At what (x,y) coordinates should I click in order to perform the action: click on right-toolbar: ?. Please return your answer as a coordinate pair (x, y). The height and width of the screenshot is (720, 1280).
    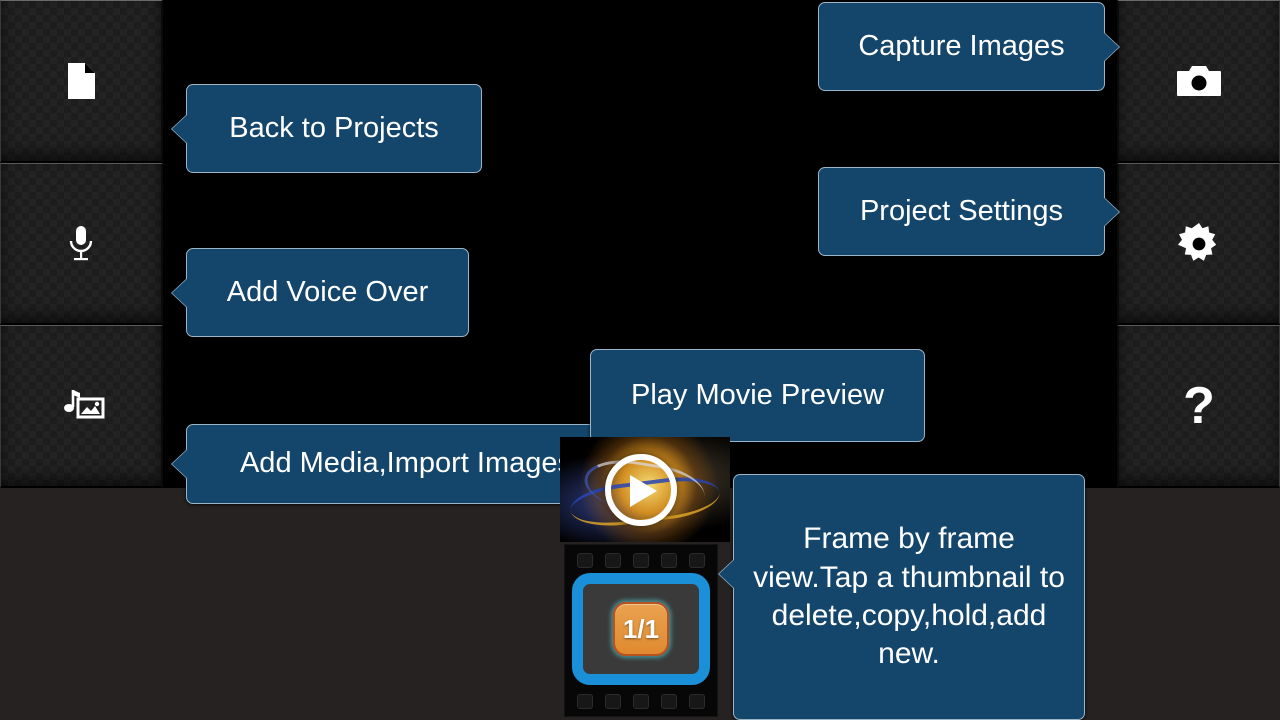
    Looking at the image, I should click on (1198, 244).